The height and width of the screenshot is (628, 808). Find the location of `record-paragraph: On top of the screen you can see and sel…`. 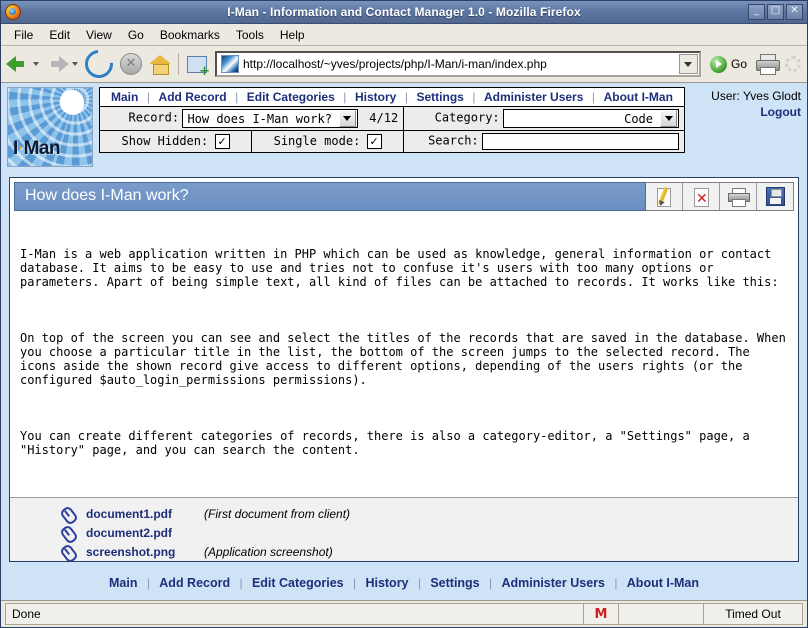

record-paragraph: On top of the screen you can see and sel… is located at coordinates (407, 359).